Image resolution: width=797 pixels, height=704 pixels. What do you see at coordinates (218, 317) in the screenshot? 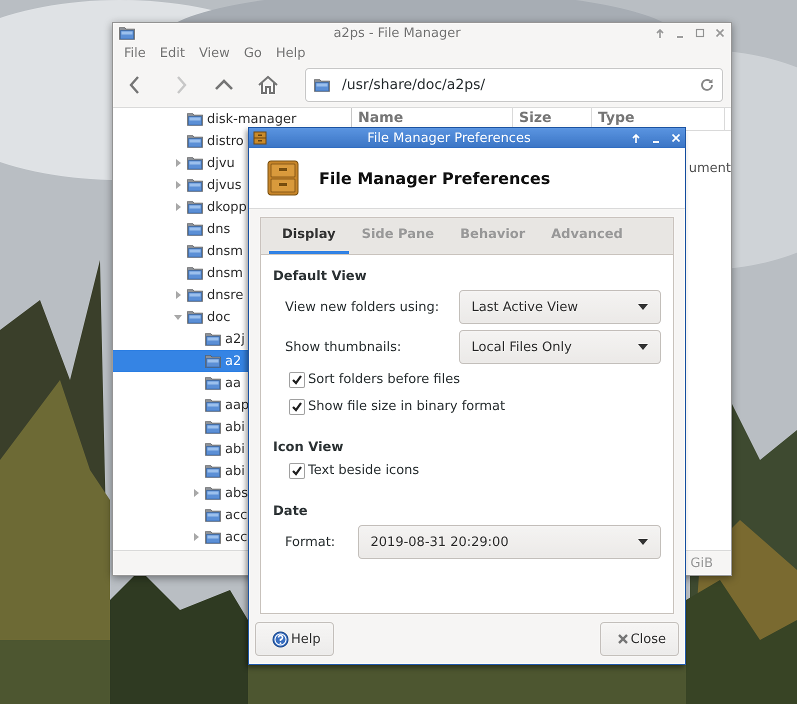
I see `folder-name: doc` at bounding box center [218, 317].